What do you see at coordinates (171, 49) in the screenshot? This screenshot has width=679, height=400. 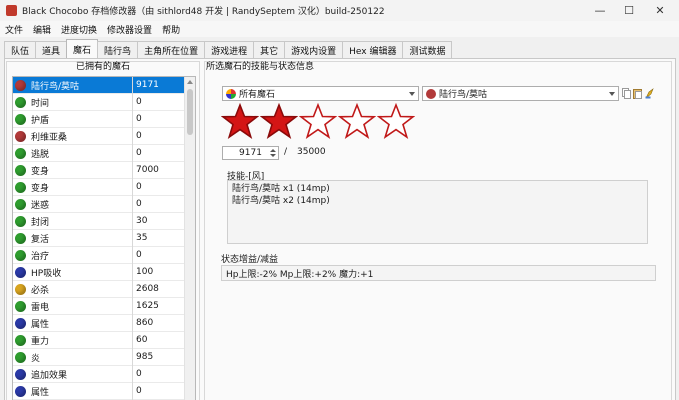 I see `tab-location: 主角所在位置` at bounding box center [171, 49].